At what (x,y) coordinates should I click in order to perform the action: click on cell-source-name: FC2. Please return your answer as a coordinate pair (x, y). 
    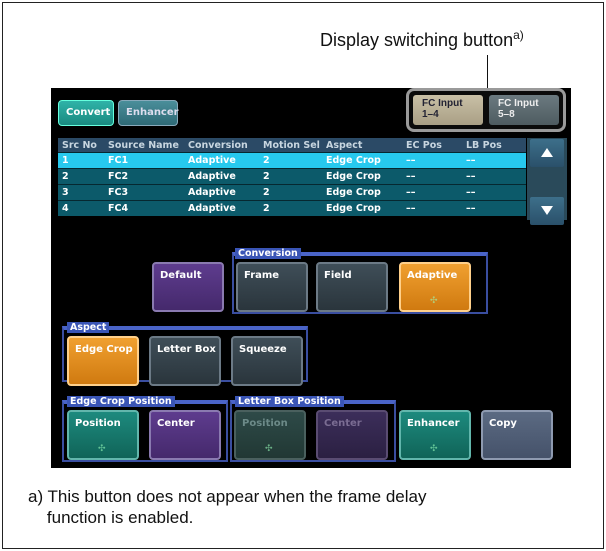
    Looking at the image, I should click on (118, 176).